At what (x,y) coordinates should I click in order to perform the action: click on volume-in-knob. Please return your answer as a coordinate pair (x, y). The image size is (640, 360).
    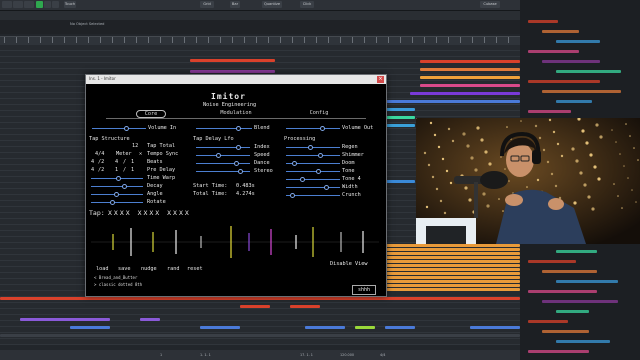
    Looking at the image, I should click on (126, 128).